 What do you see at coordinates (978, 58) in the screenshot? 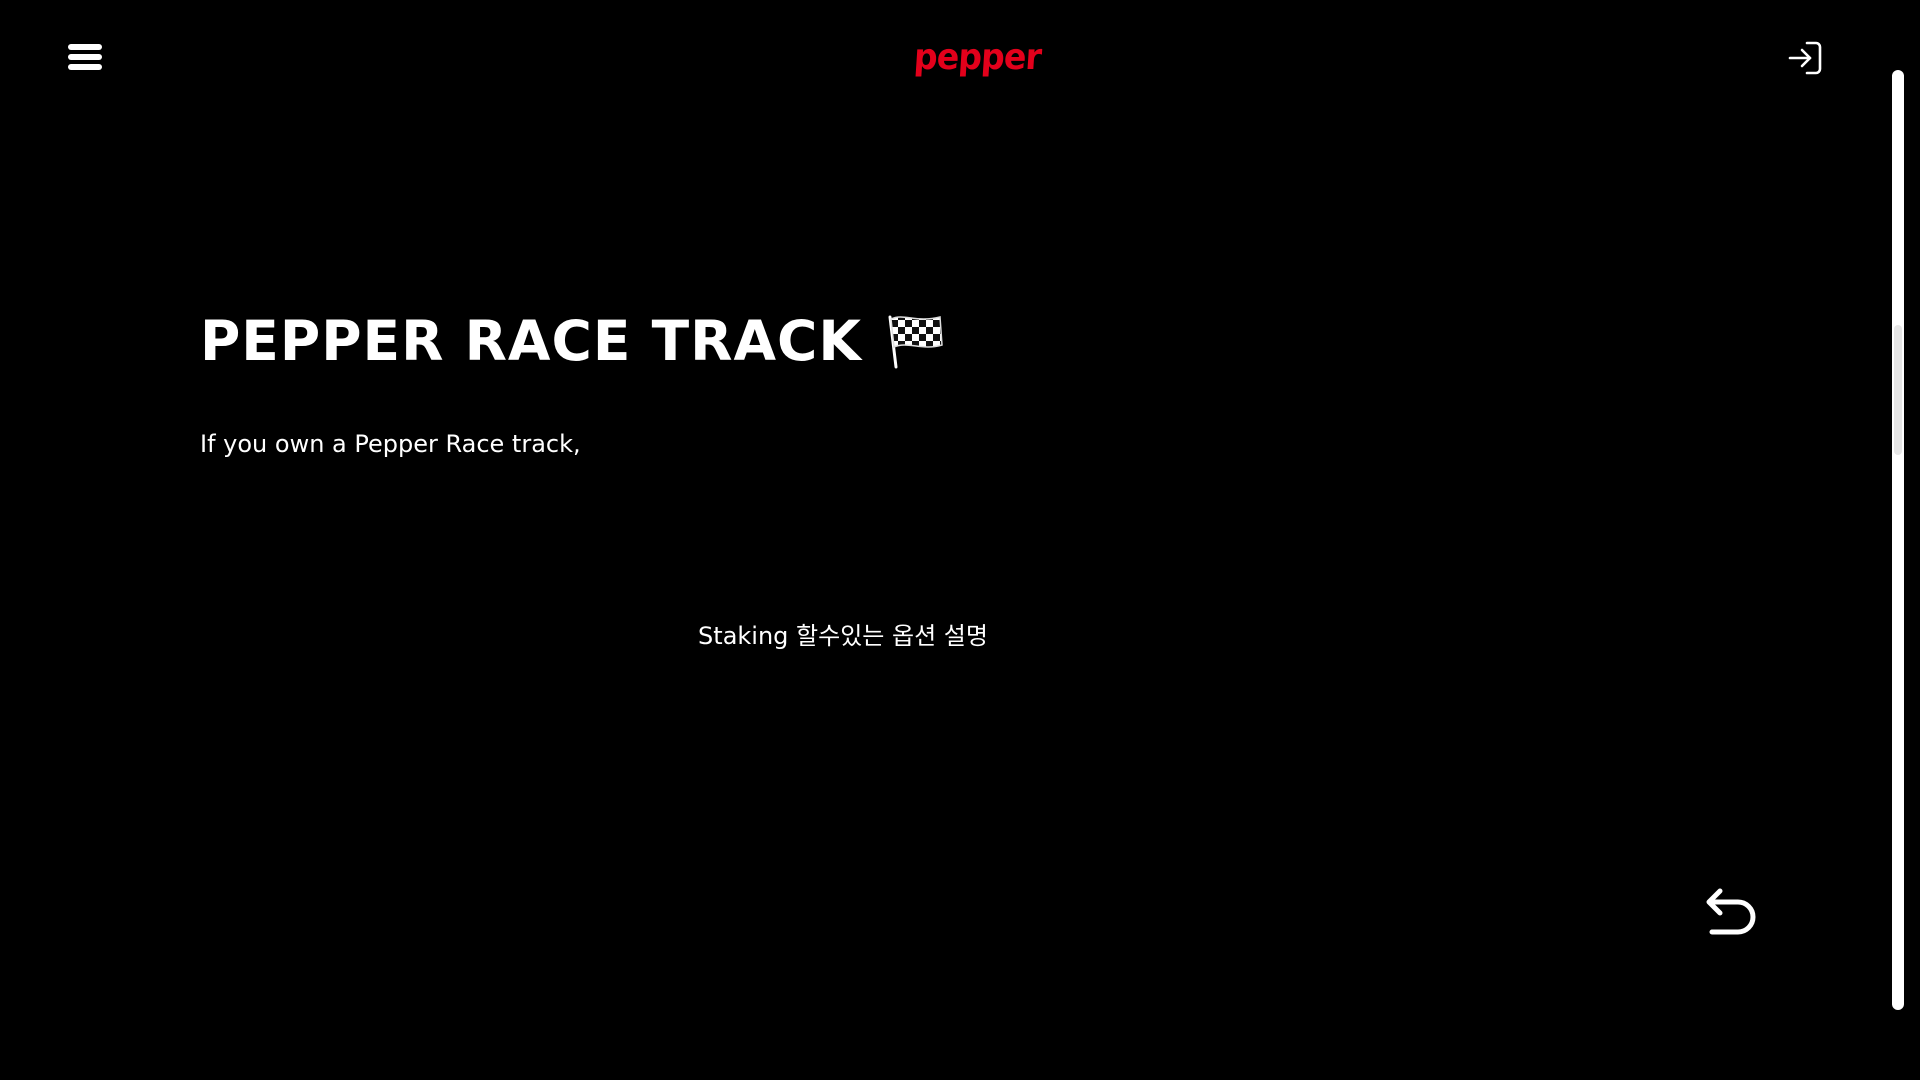
I see `pepper-logo: pepper` at bounding box center [978, 58].